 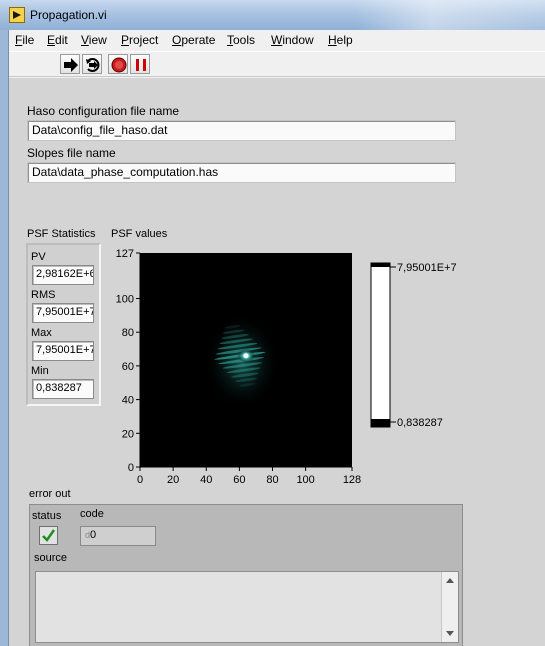 I want to click on menu-file: File, so click(x=24, y=40).